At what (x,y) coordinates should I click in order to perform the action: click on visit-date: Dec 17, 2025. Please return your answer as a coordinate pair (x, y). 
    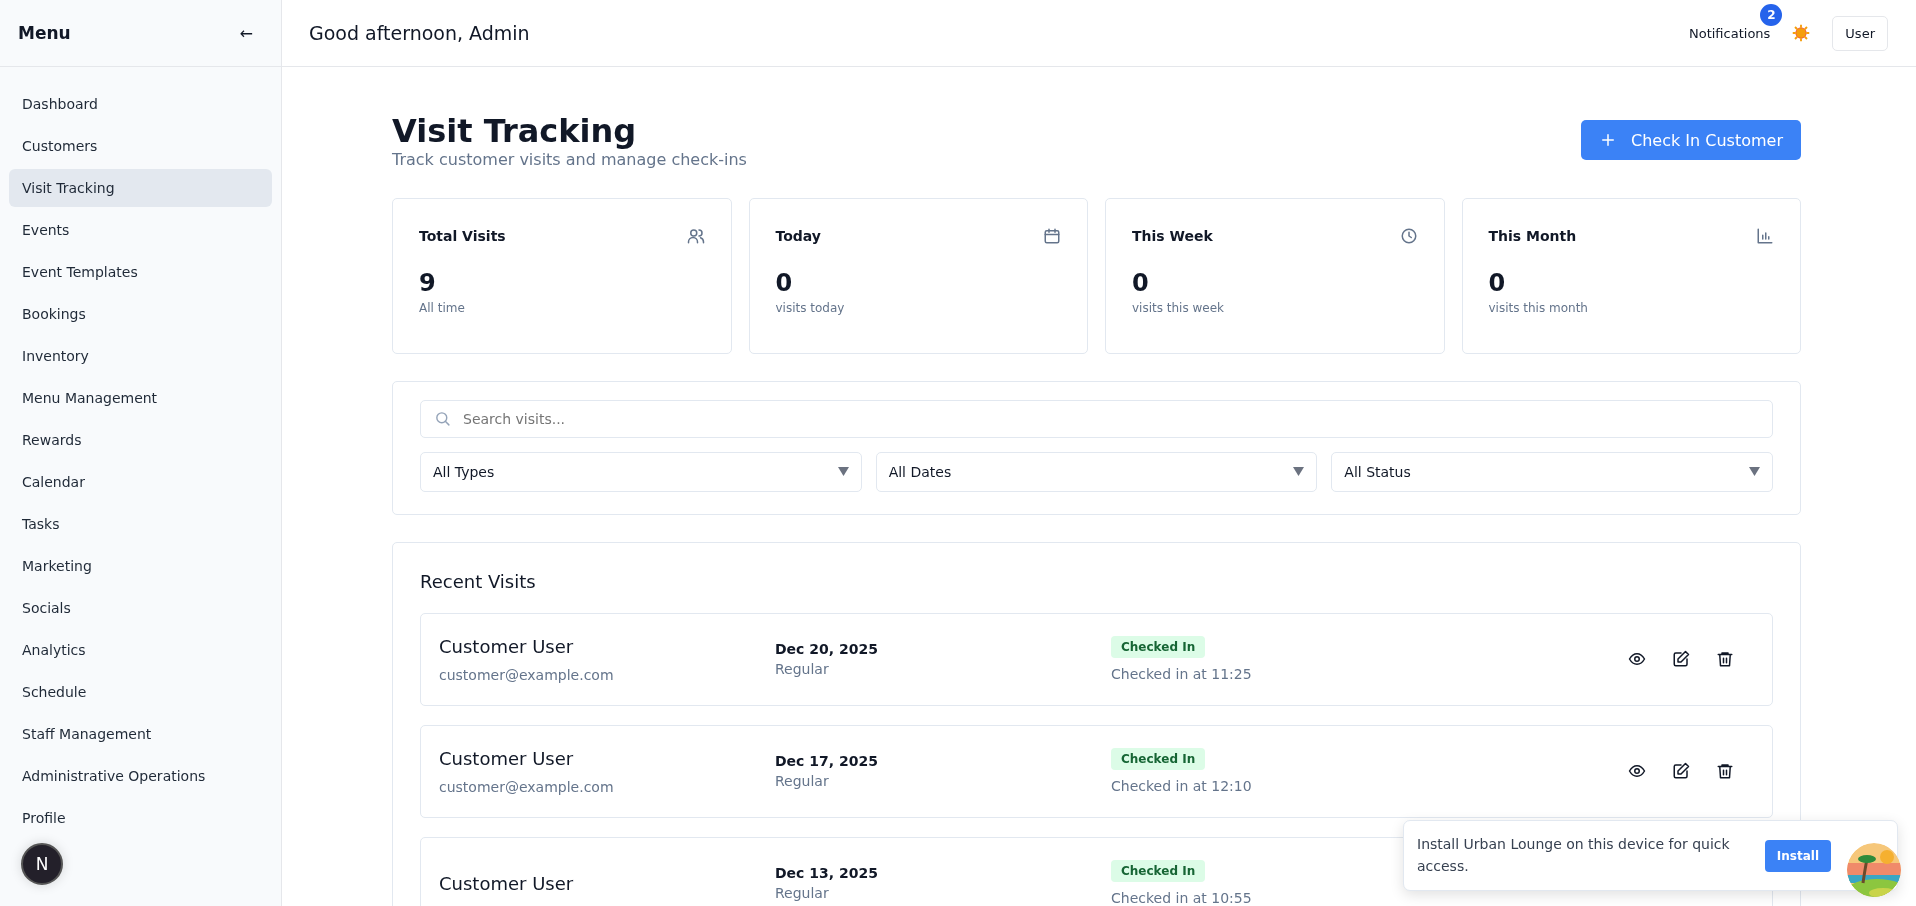
    Looking at the image, I should click on (827, 761).